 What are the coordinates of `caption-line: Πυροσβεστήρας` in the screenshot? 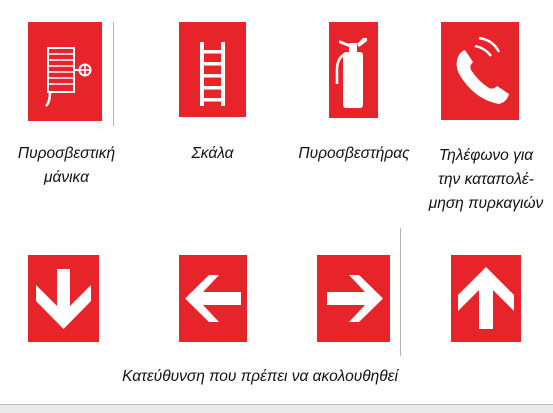 It's located at (354, 153).